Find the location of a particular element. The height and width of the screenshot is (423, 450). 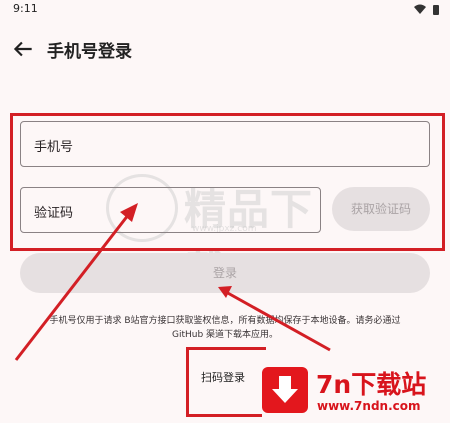

status-bar: 9:11 is located at coordinates (225, 10).